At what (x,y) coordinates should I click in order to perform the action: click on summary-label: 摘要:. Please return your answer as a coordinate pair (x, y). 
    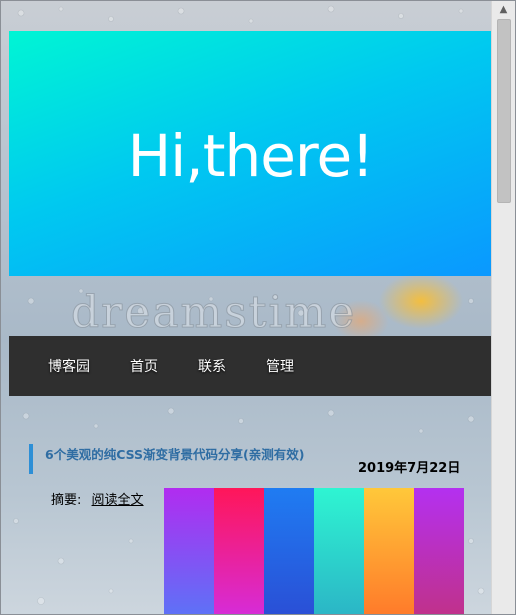
    Looking at the image, I should click on (66, 500).